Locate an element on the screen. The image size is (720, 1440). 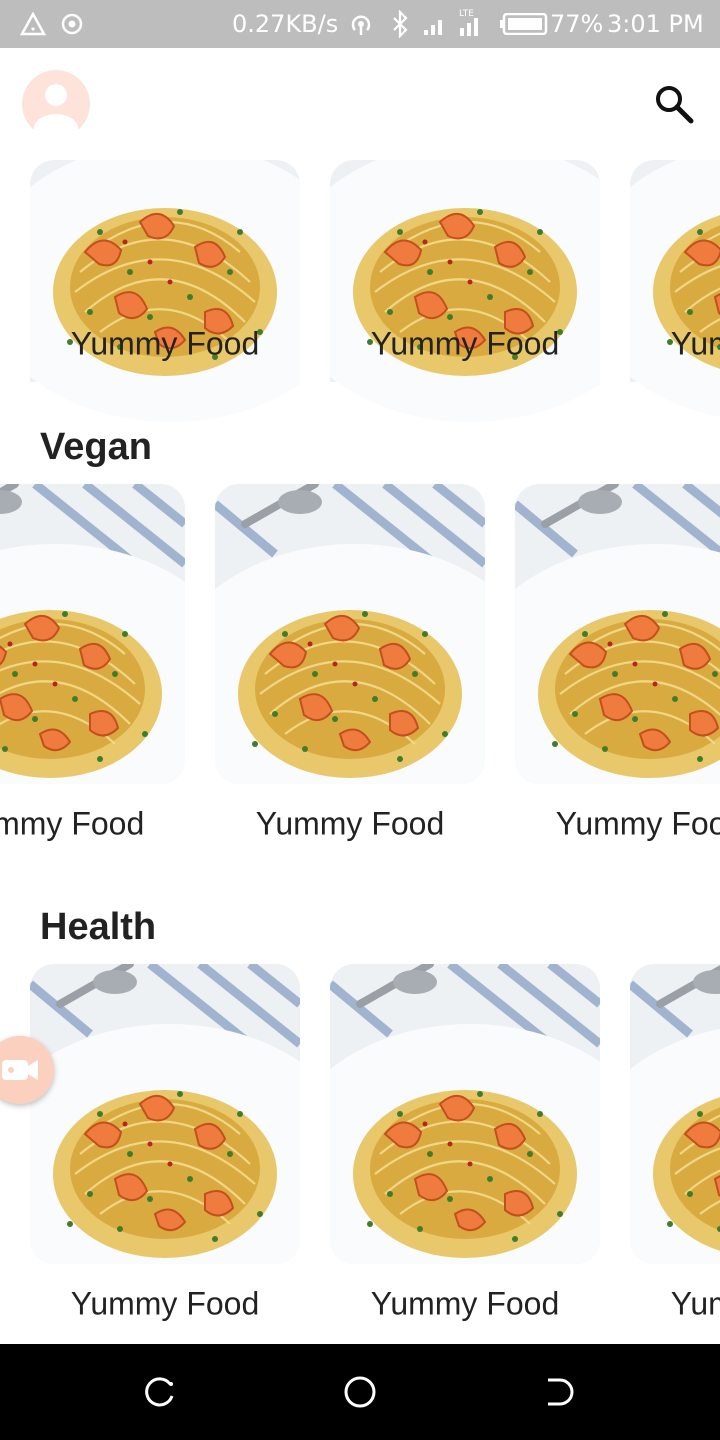
hotspot-icon is located at coordinates (361, 25).